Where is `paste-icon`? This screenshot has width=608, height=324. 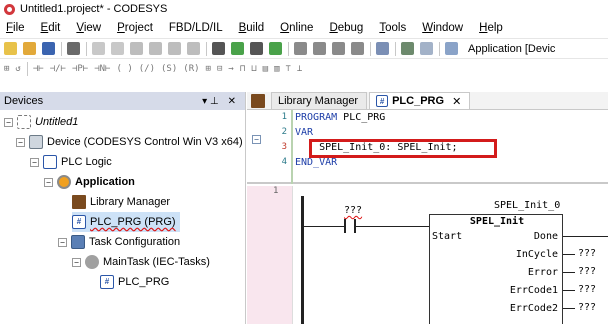 paste-icon is located at coordinates (174, 48).